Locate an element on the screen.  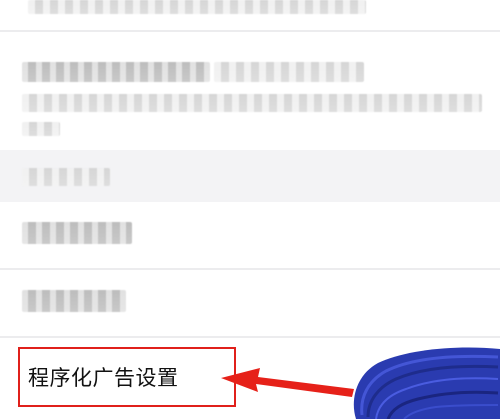
programmatic-ad-settings-label: 程序化广告设置 is located at coordinates (103, 378).